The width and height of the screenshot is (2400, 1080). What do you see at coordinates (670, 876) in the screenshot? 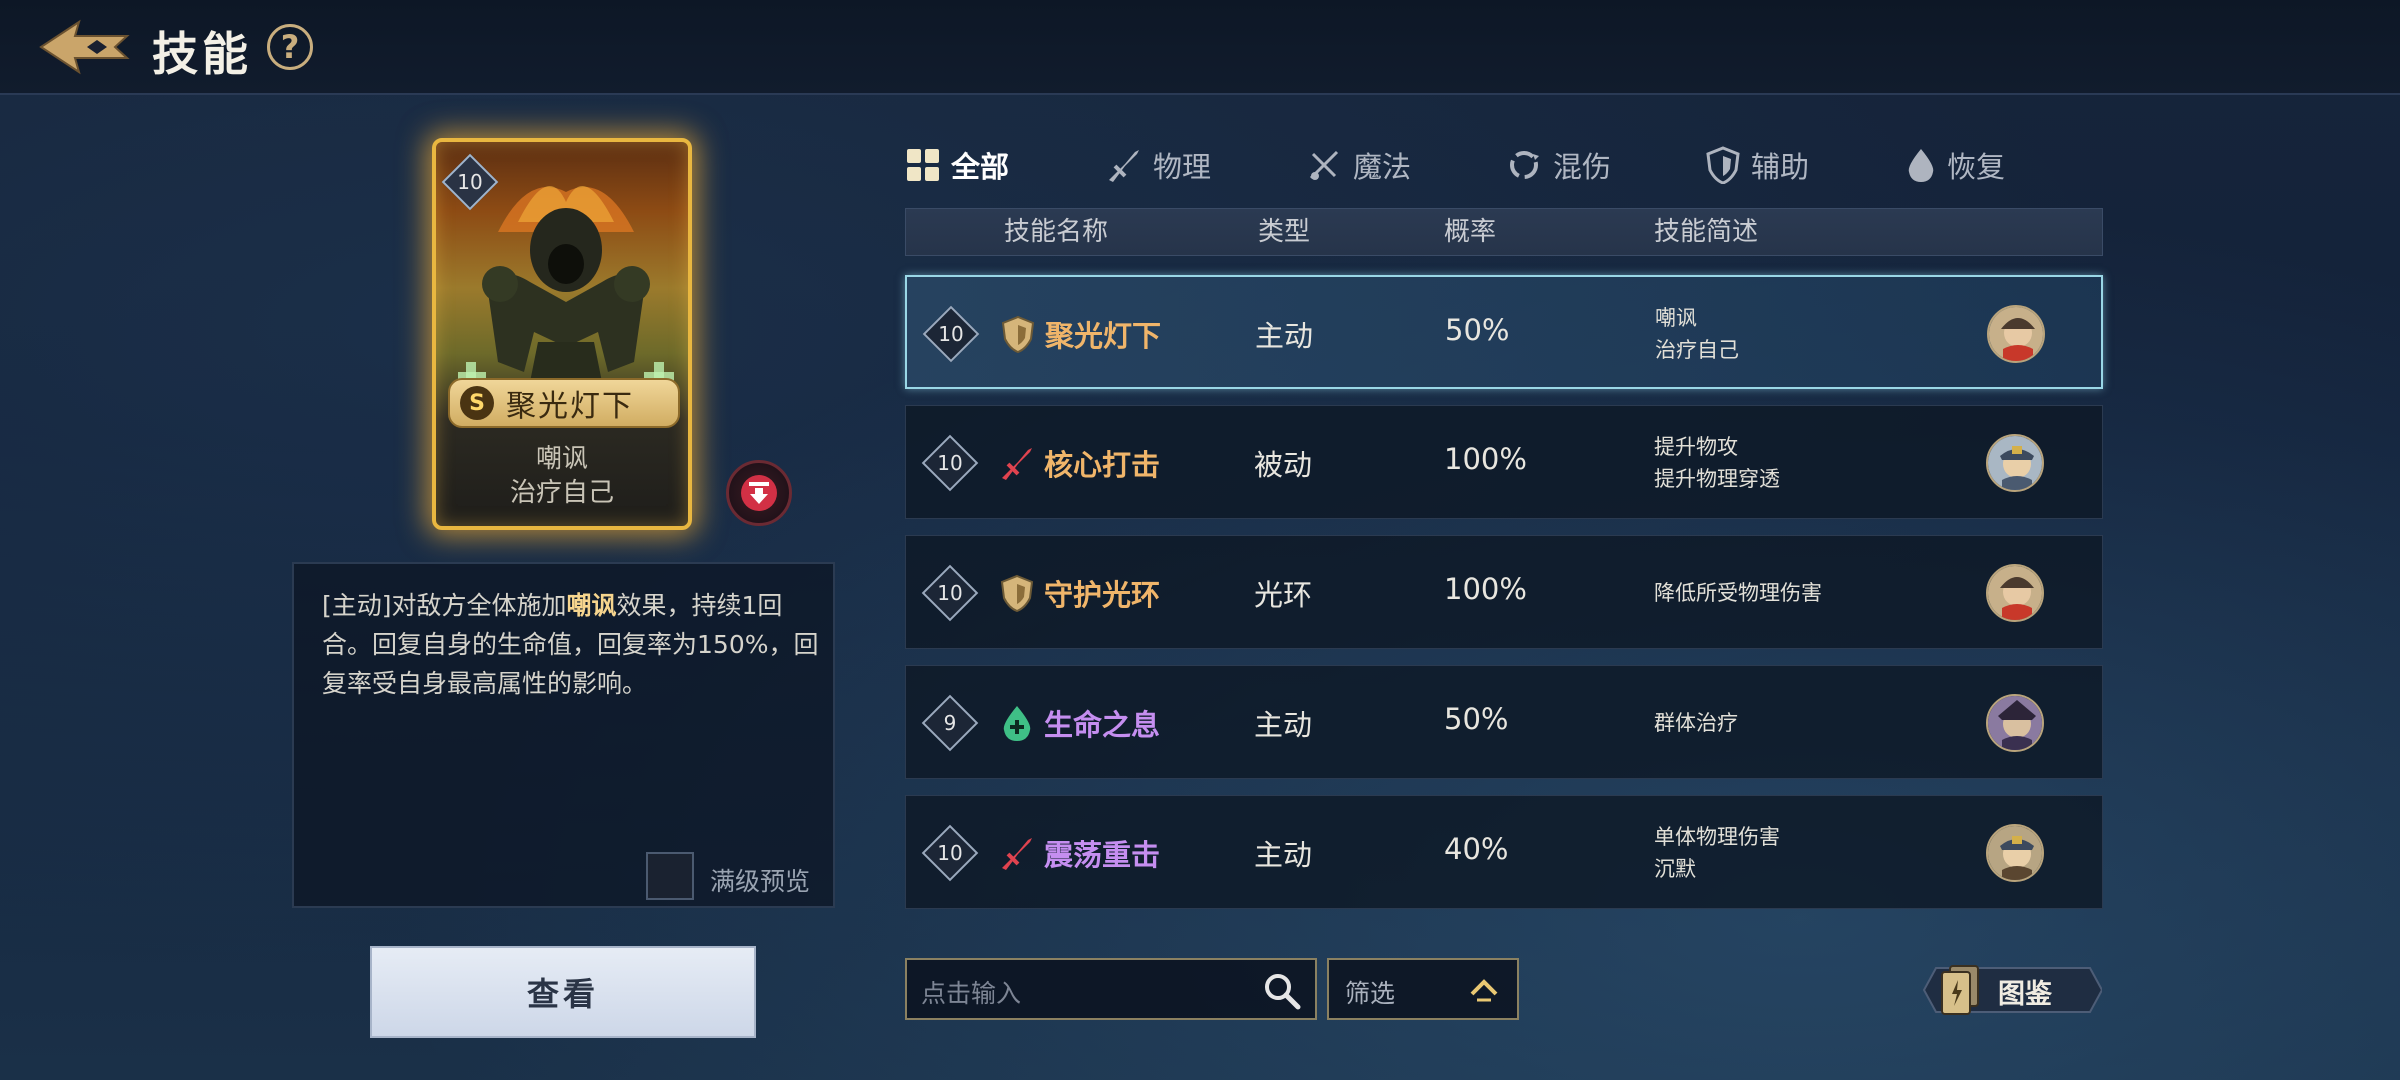
I see `max-level-preview-checkbox` at bounding box center [670, 876].